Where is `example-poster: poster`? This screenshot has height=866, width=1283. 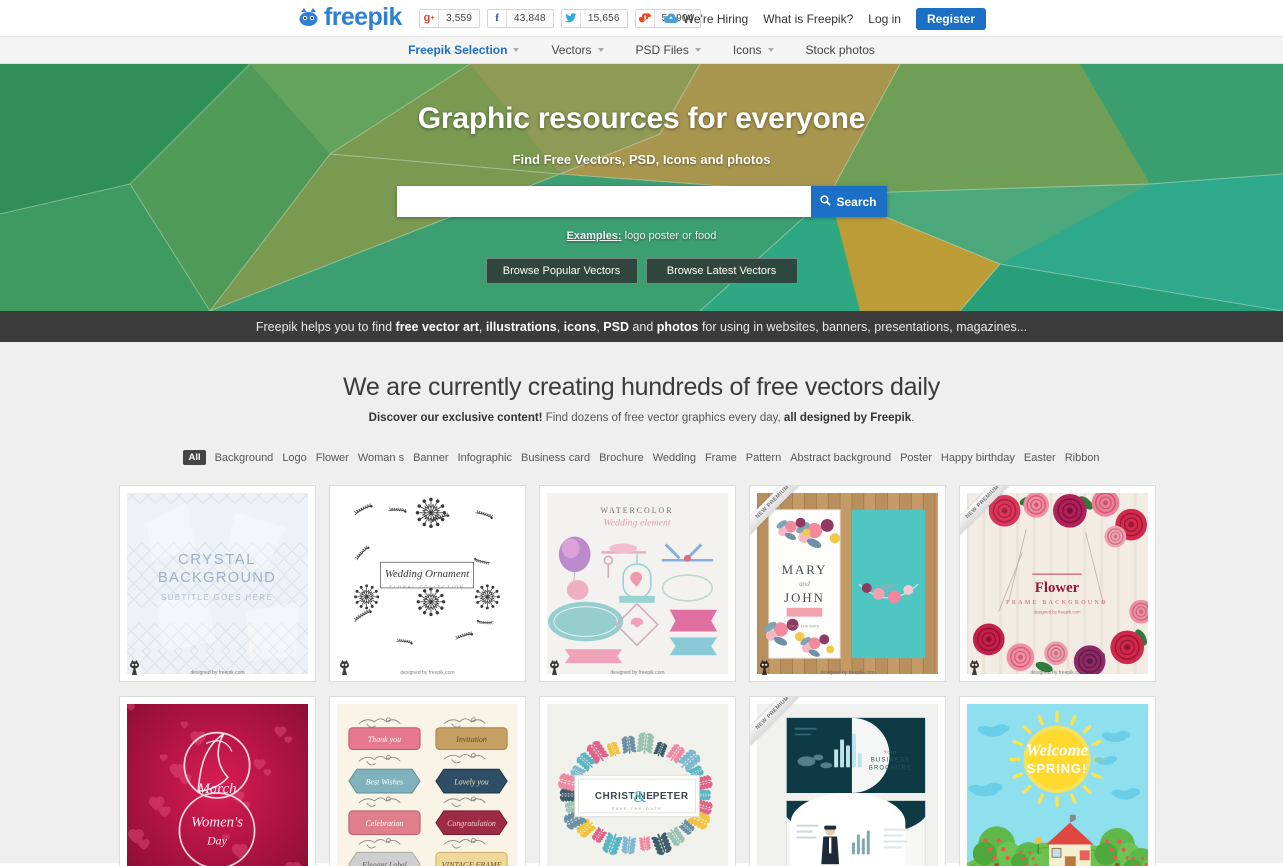
example-poster: poster is located at coordinates (664, 236).